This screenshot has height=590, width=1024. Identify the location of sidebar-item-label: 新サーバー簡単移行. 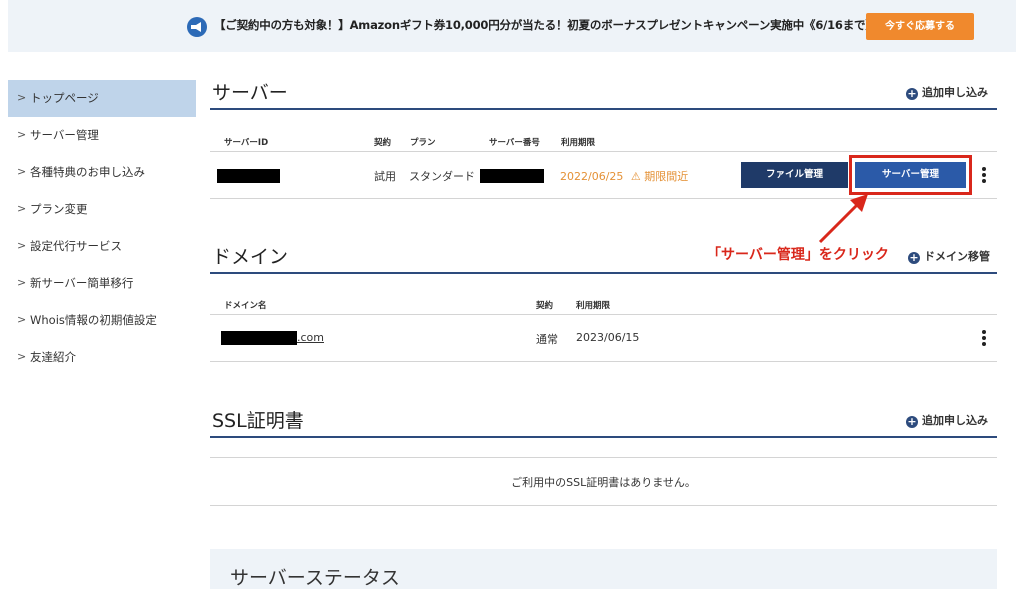
(82, 283).